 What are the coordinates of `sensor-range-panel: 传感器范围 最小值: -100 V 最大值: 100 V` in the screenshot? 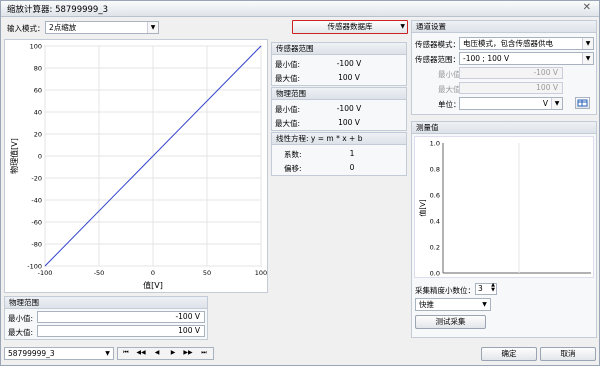 It's located at (339, 64).